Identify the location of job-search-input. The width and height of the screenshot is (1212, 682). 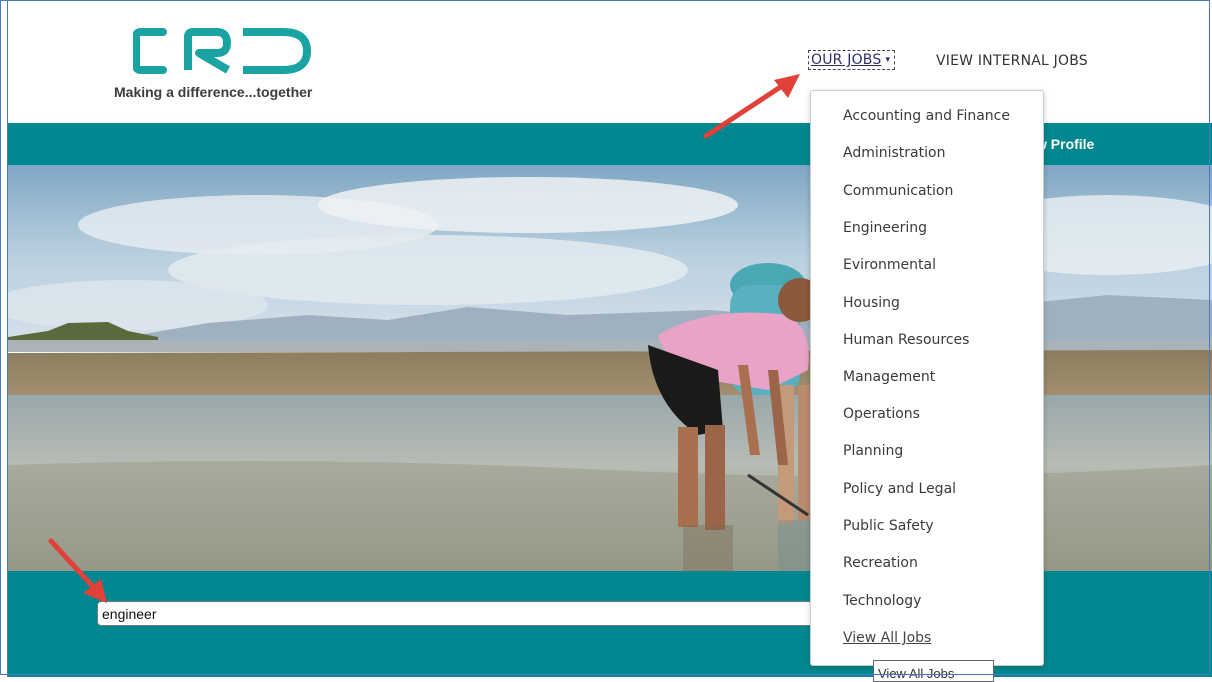
(457, 613).